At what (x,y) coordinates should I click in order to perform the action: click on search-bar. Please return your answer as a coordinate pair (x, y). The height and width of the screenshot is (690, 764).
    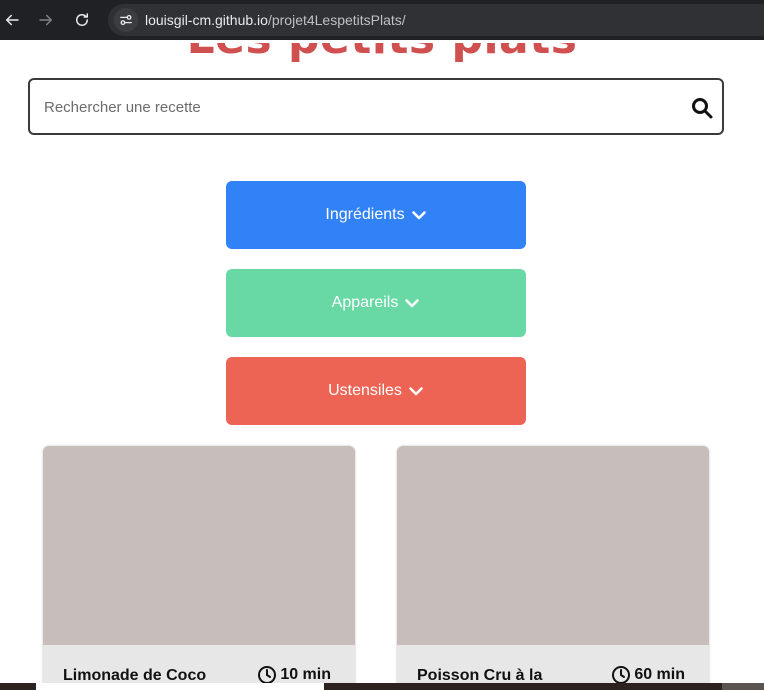
    Looking at the image, I should click on (376, 106).